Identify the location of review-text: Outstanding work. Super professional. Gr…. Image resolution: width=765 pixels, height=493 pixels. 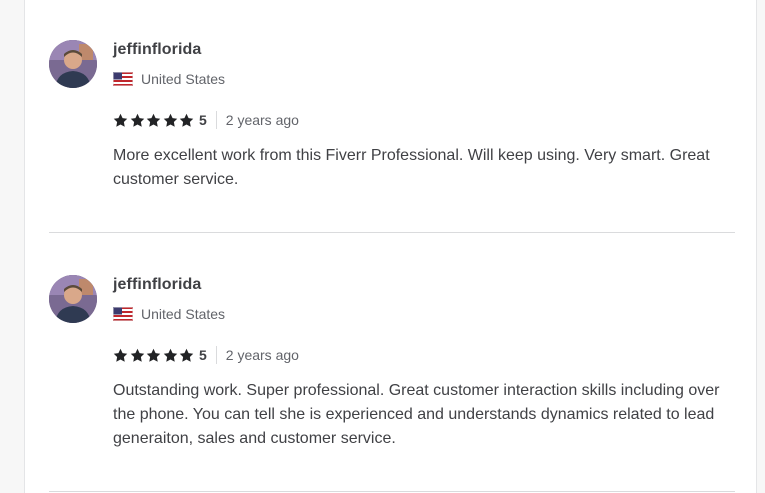
(416, 414).